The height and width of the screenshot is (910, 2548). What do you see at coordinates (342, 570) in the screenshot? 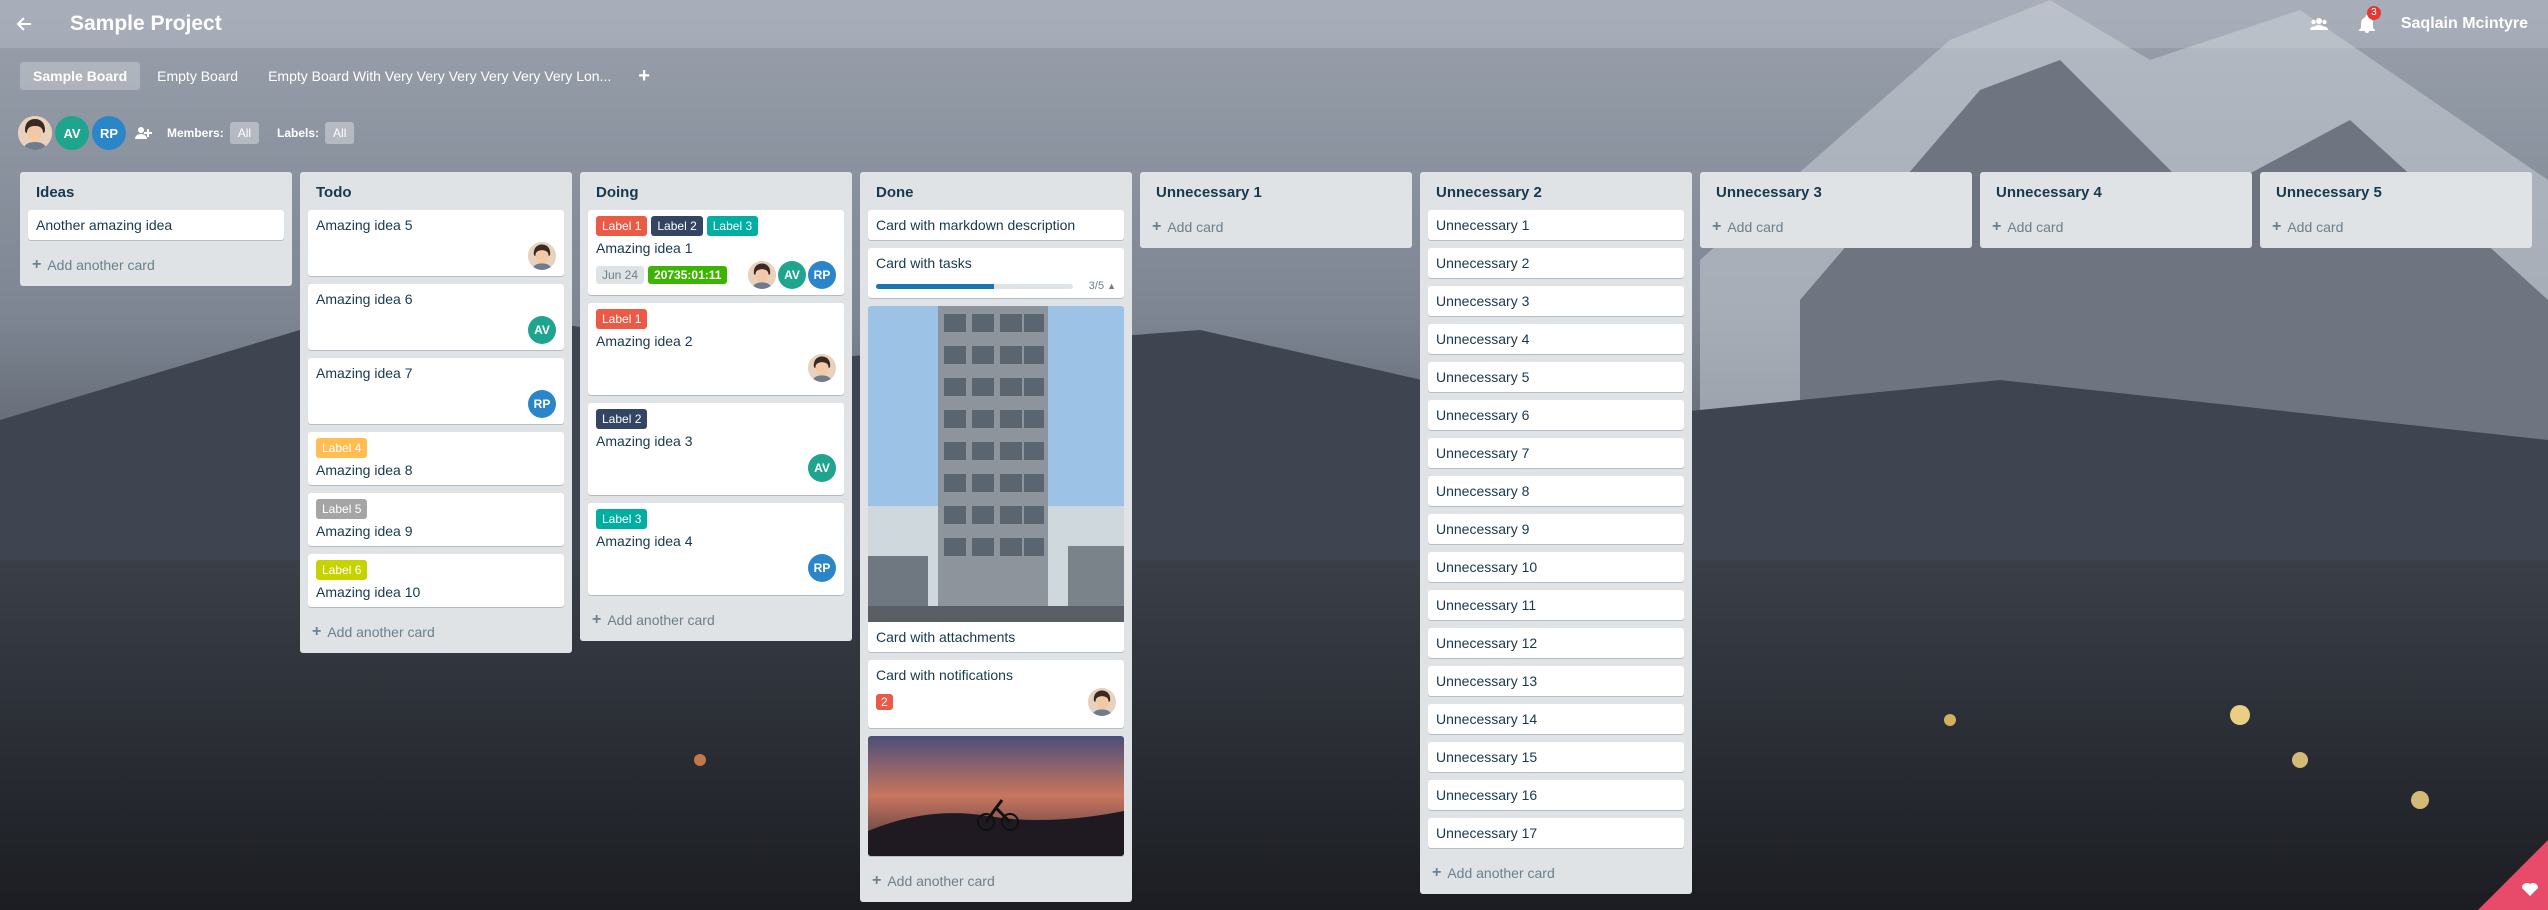
I see `card-label: Label 6` at bounding box center [342, 570].